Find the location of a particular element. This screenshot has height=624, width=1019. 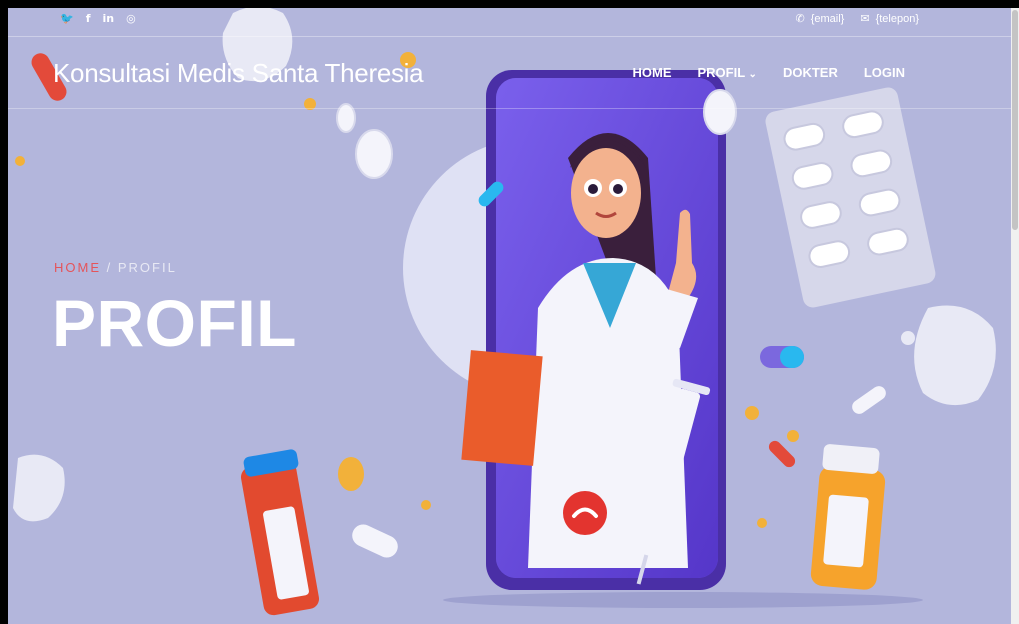

top-divider is located at coordinates (509, 36).